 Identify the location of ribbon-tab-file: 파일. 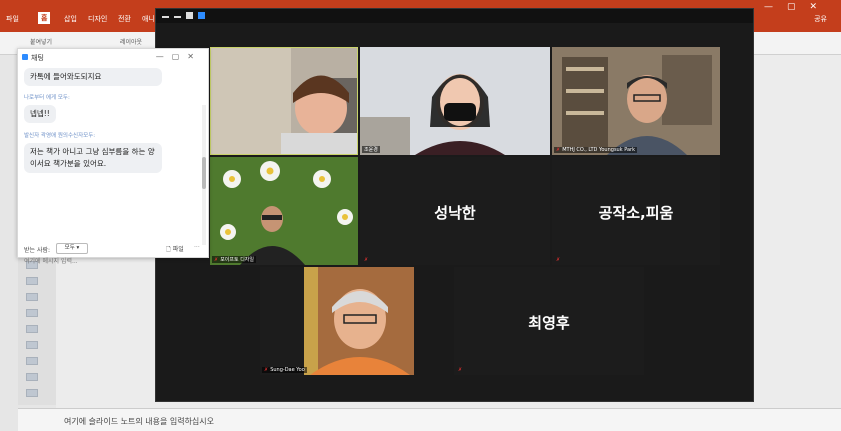
(12, 19).